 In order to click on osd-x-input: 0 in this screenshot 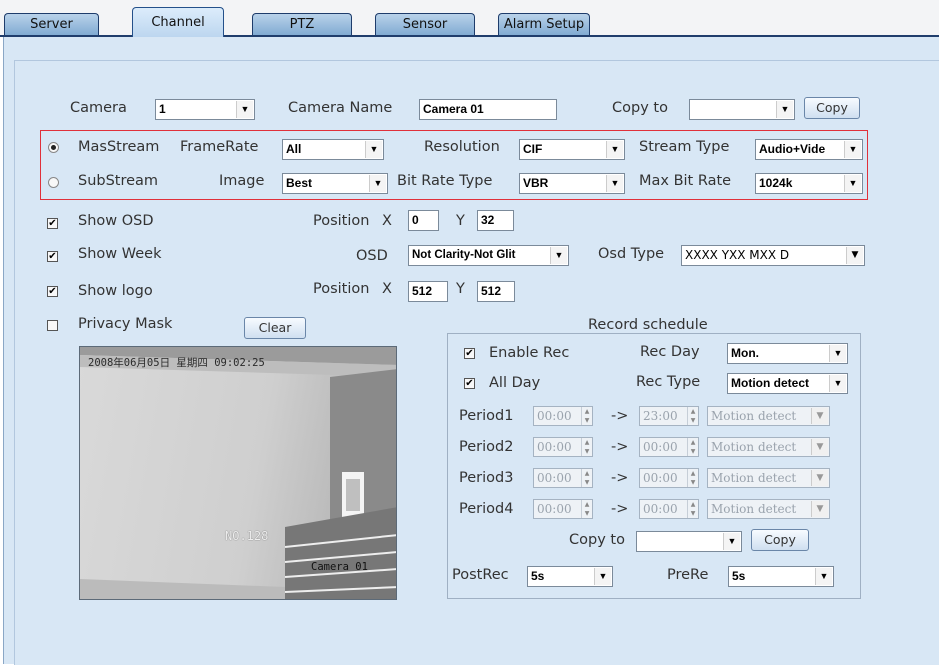, I will do `click(423, 220)`.